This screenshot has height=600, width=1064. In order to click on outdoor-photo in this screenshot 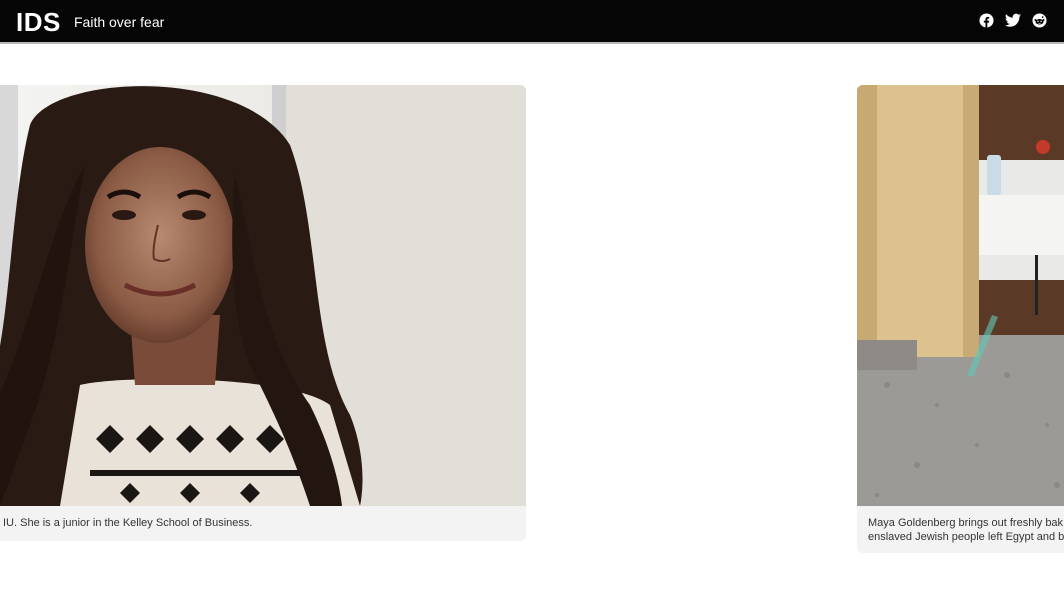, I will do `click(960, 295)`.